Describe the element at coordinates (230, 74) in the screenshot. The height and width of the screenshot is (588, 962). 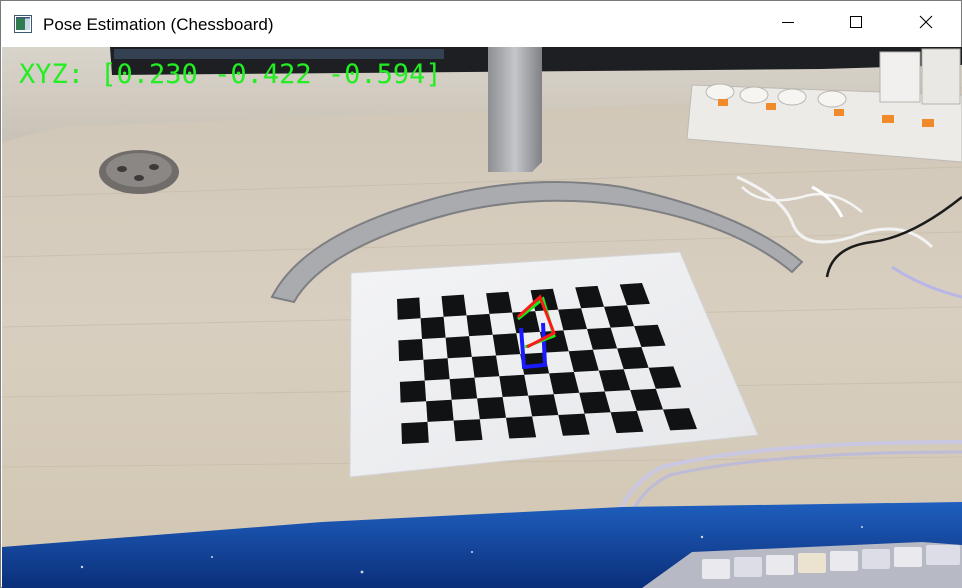
I see `xyz-readout: XYZ: [0.230 -0.422 -0.594]` at that location.